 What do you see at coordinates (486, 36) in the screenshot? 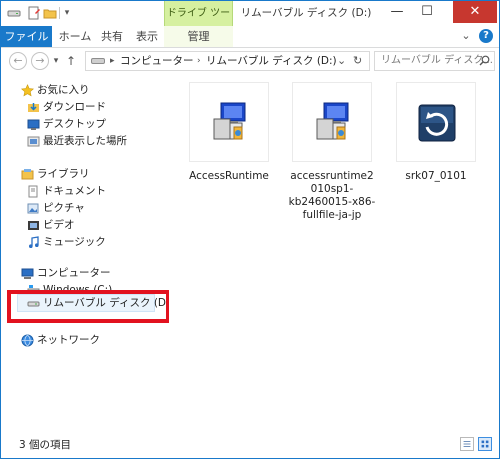
I see `help-icon: ?` at bounding box center [486, 36].